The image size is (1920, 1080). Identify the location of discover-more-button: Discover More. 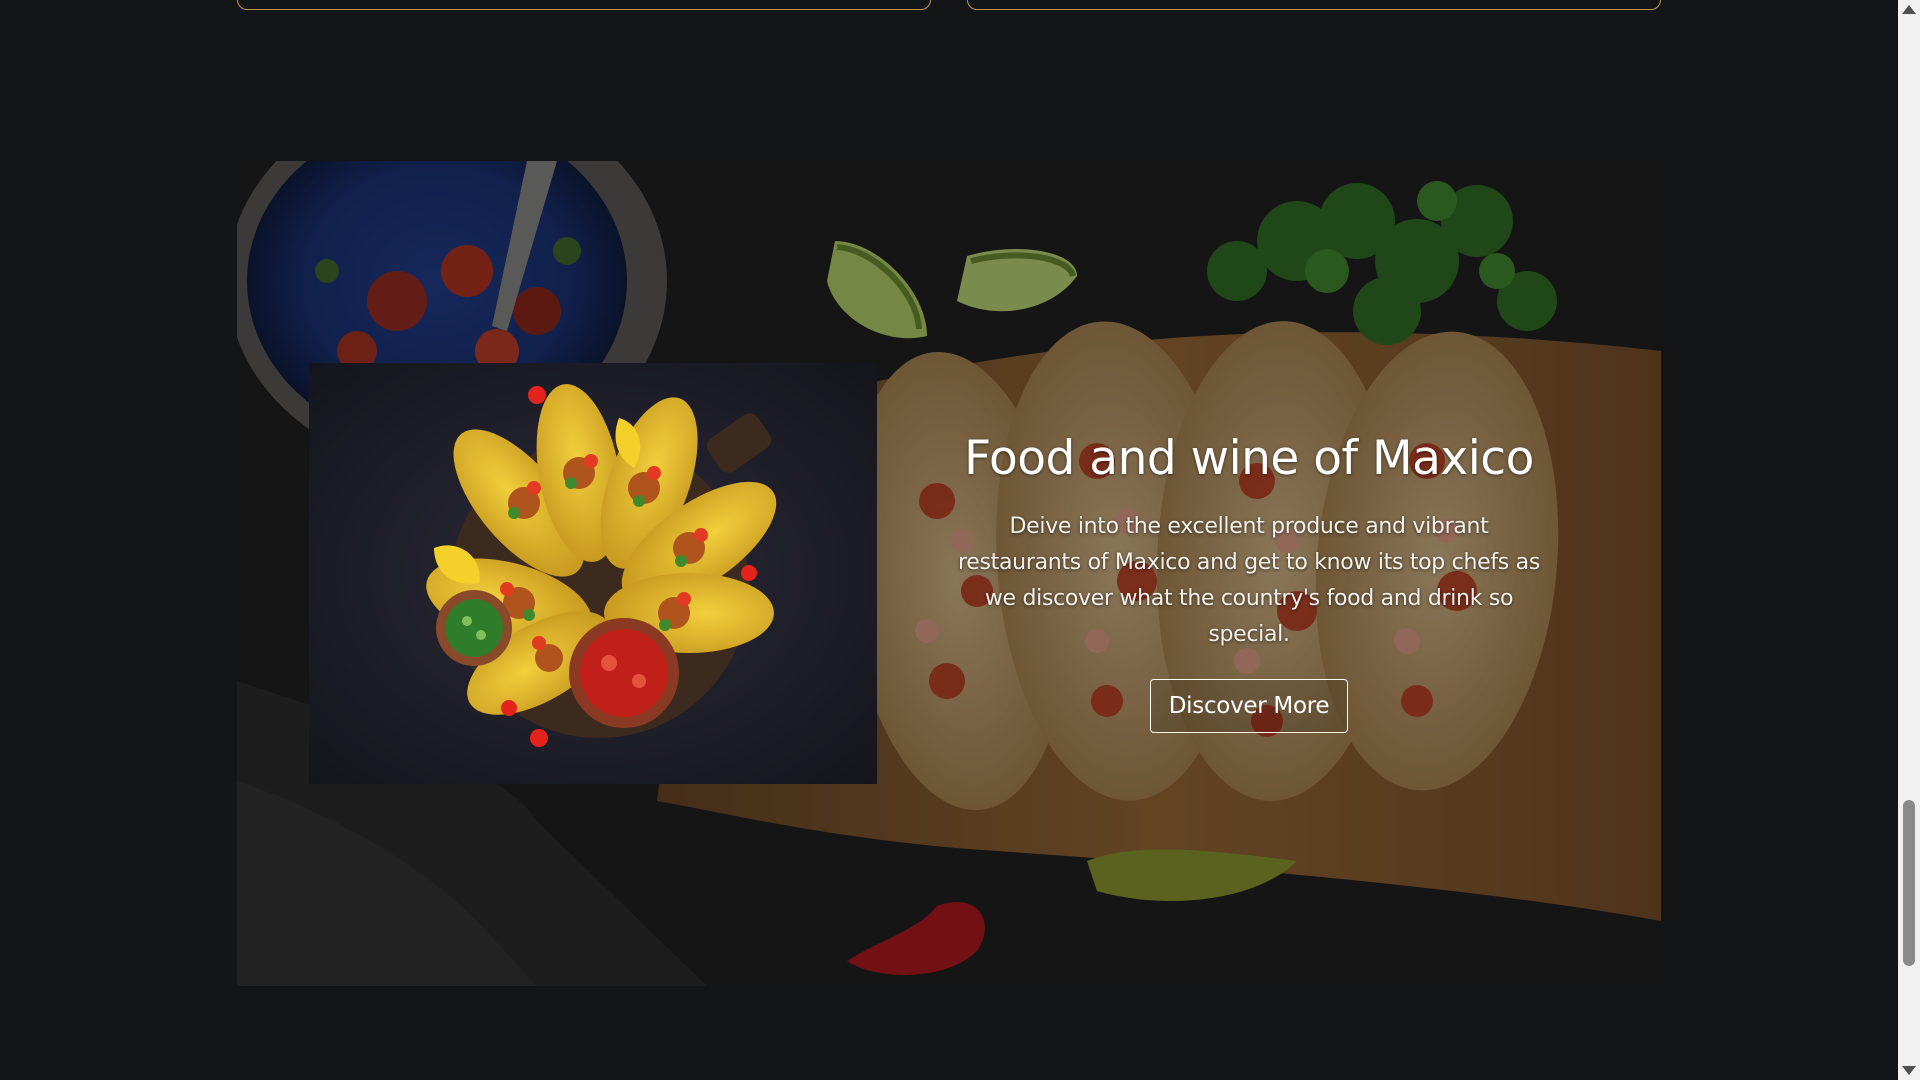
(1249, 706).